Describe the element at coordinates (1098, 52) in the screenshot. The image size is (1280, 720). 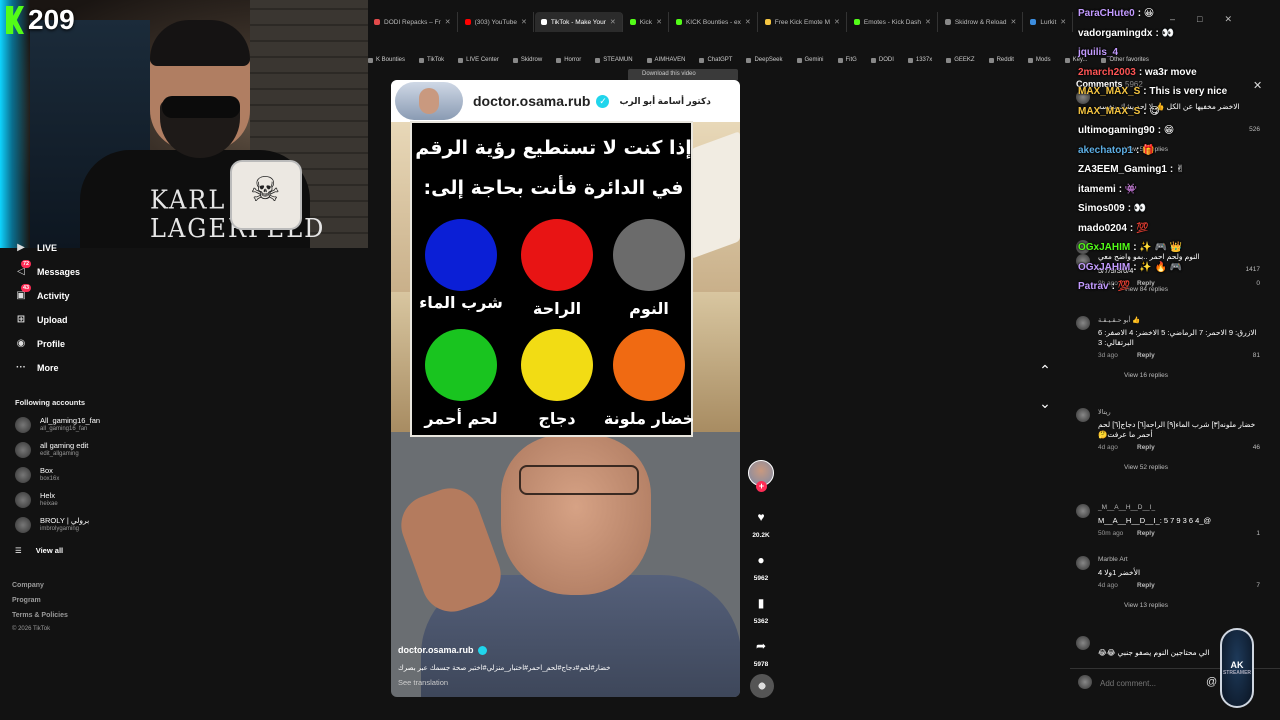
I see `chat-username: jquilis_4` at that location.